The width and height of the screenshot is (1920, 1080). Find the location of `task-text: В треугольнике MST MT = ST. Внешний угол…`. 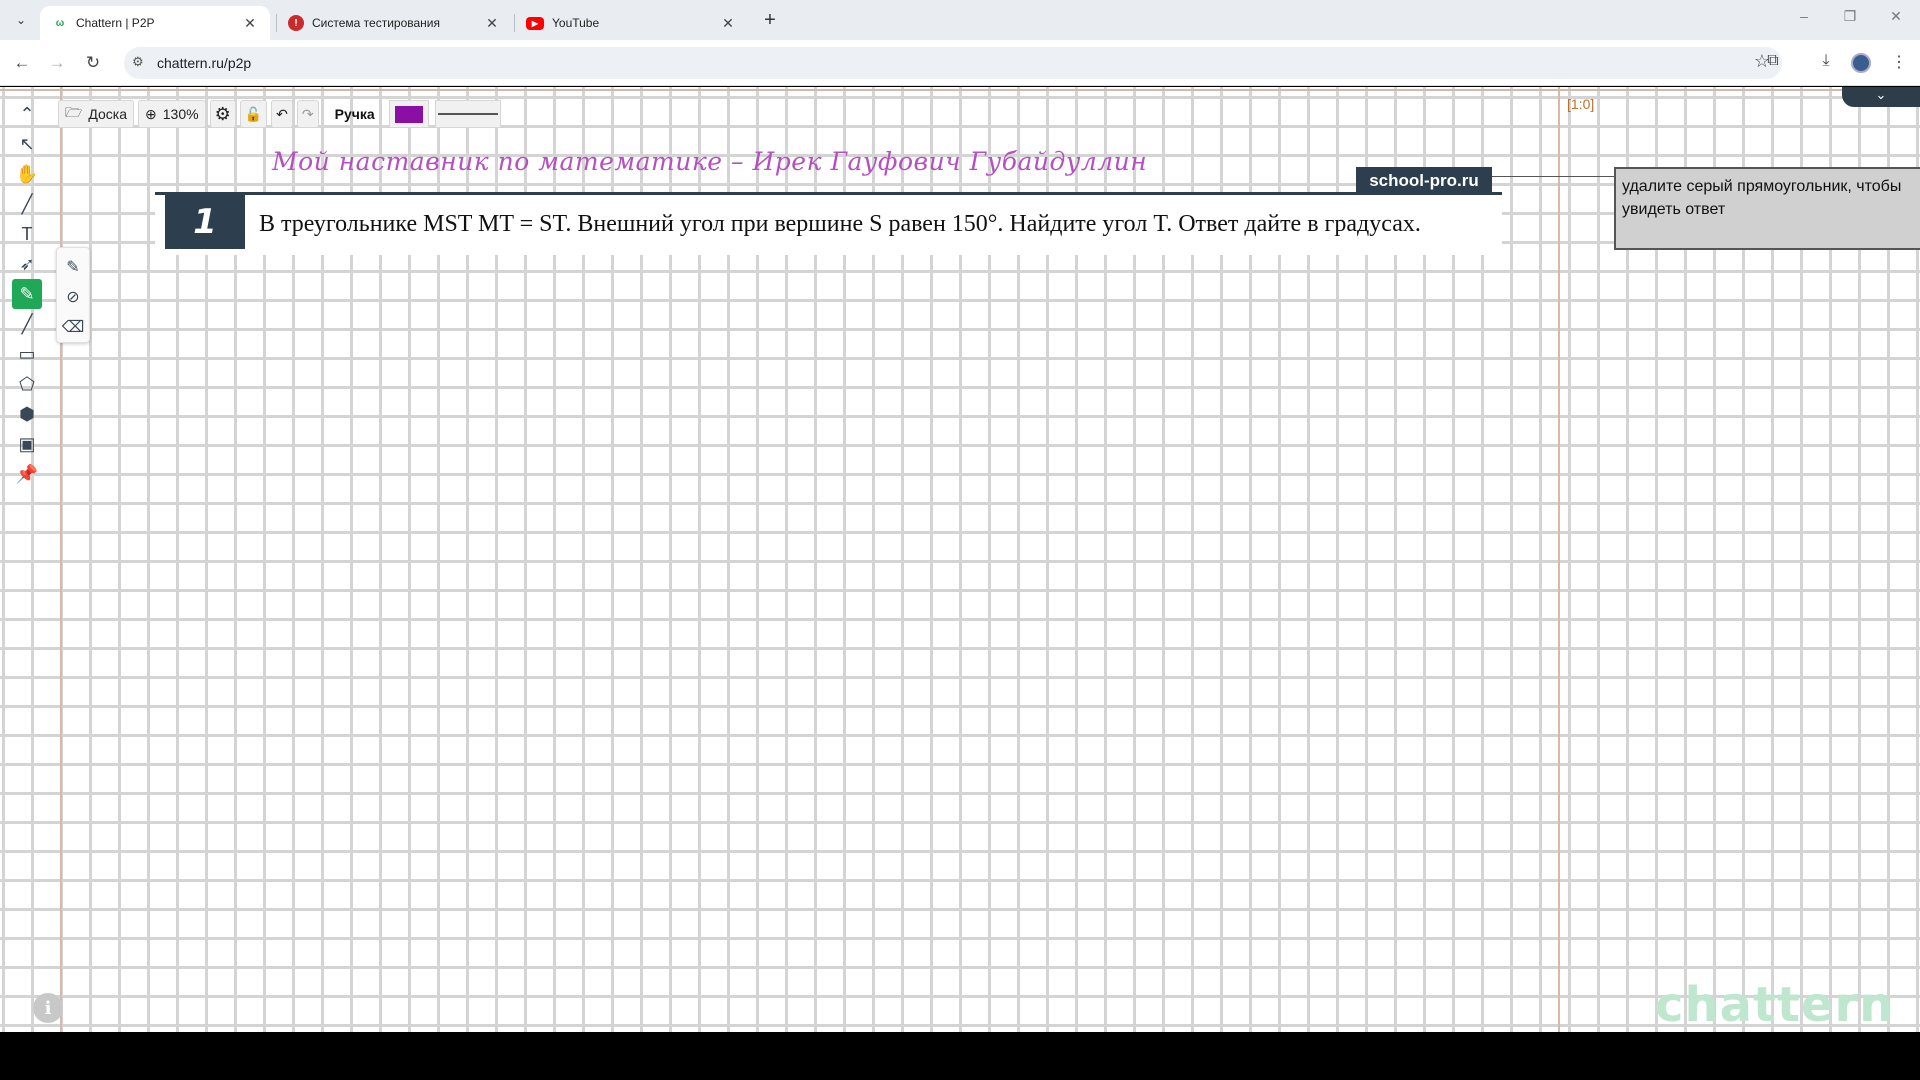

task-text: В треугольнике MST MT = ST. Внешний угол… is located at coordinates (840, 224).